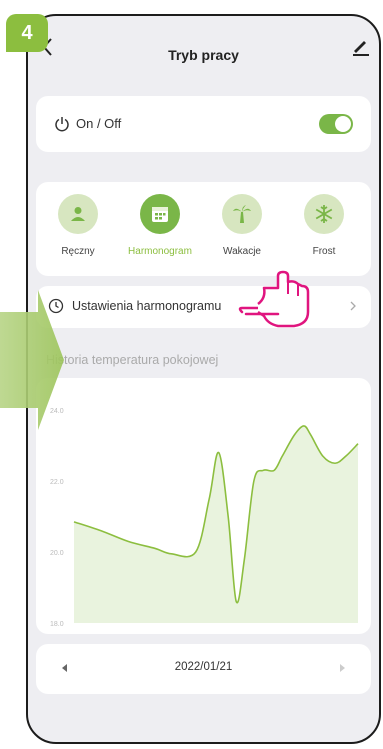  What do you see at coordinates (242, 214) in the screenshot?
I see `palm-tree-icon` at bounding box center [242, 214].